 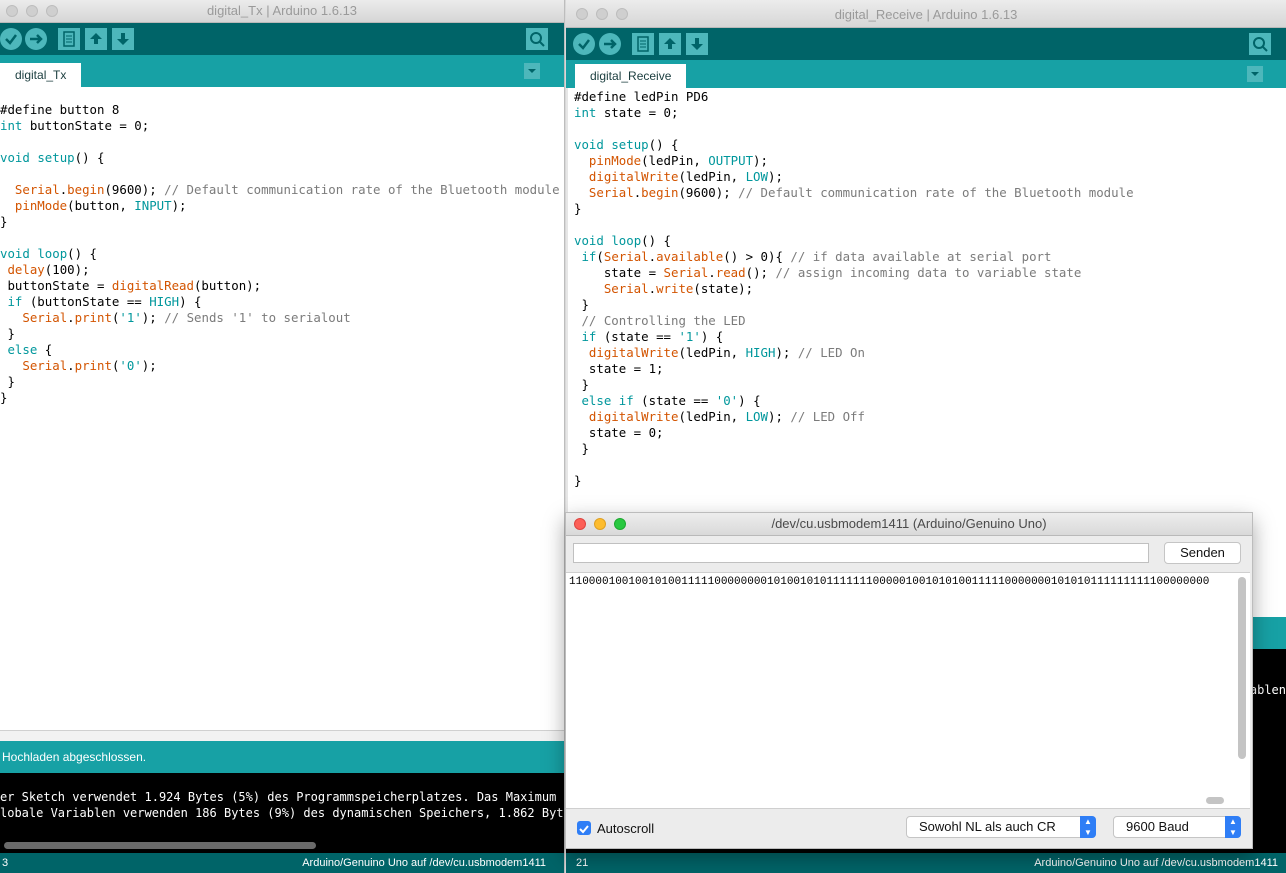 I want to click on vertical-scrollbar, so click(x=1242, y=668).